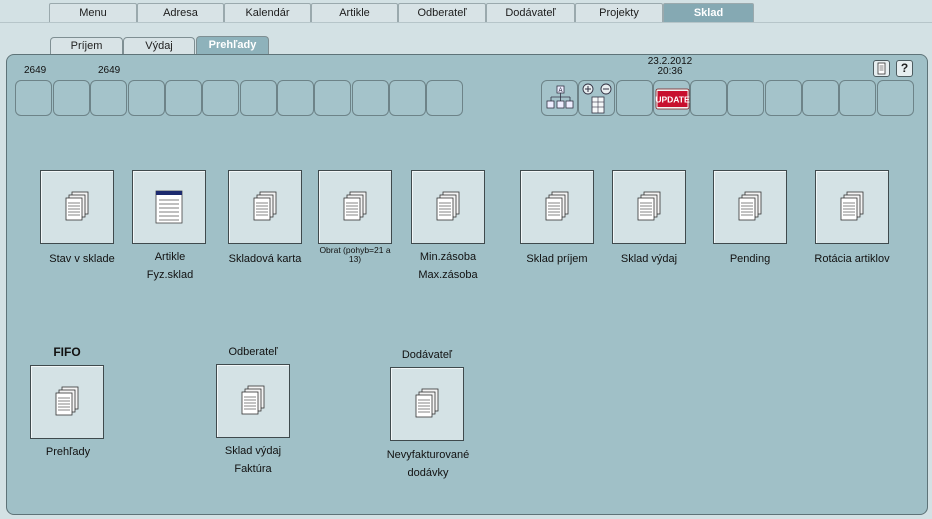  Describe the element at coordinates (557, 259) in the screenshot. I see `tile-label: Sklad príjem` at that location.